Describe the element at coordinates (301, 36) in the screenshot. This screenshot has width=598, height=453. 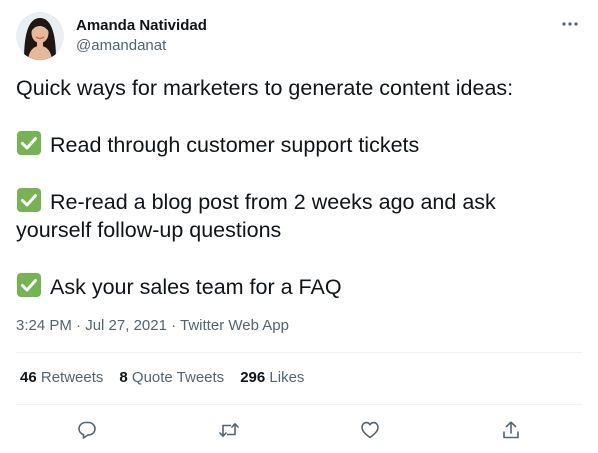
I see `tweet-header: Amanda Natividad @amandanat` at that location.